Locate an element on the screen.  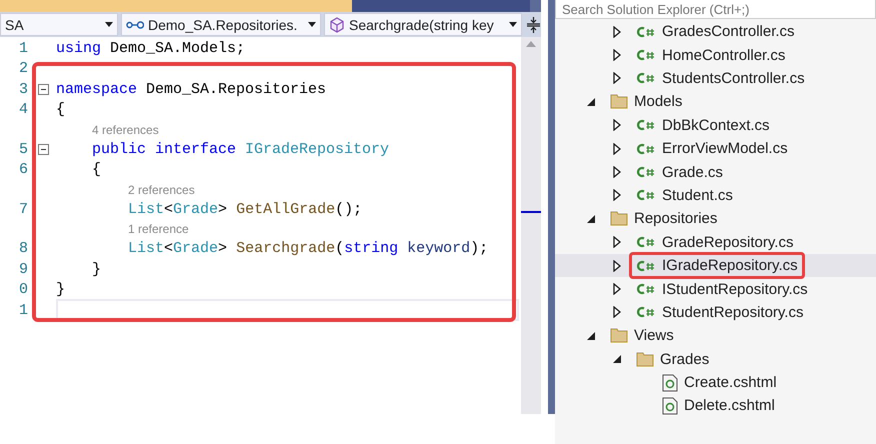
tree-item: ErrorViewModel.cs is located at coordinates (715, 148).